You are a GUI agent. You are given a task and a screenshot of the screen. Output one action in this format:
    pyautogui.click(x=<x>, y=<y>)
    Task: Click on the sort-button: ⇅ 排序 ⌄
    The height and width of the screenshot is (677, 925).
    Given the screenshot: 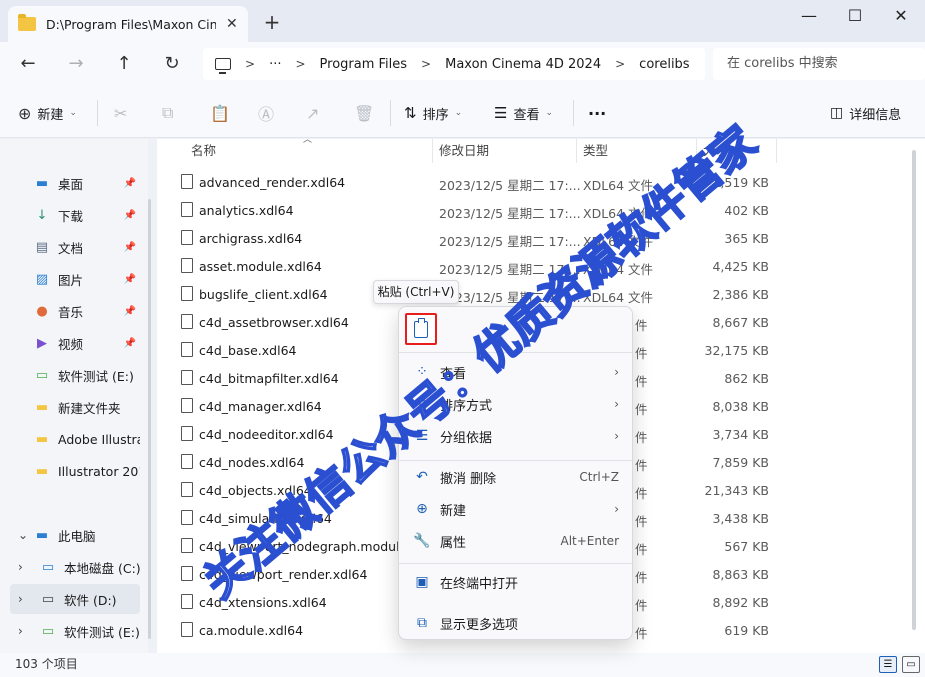 What is the action you would take?
    pyautogui.click(x=433, y=113)
    